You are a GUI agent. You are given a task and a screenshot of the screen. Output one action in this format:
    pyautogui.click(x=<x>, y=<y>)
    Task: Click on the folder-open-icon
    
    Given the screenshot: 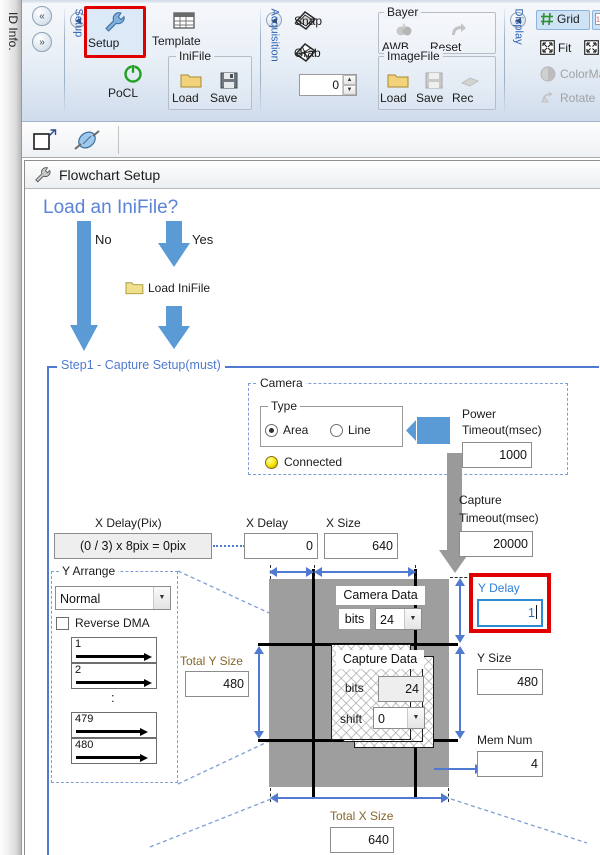 What is the action you would take?
    pyautogui.click(x=191, y=81)
    